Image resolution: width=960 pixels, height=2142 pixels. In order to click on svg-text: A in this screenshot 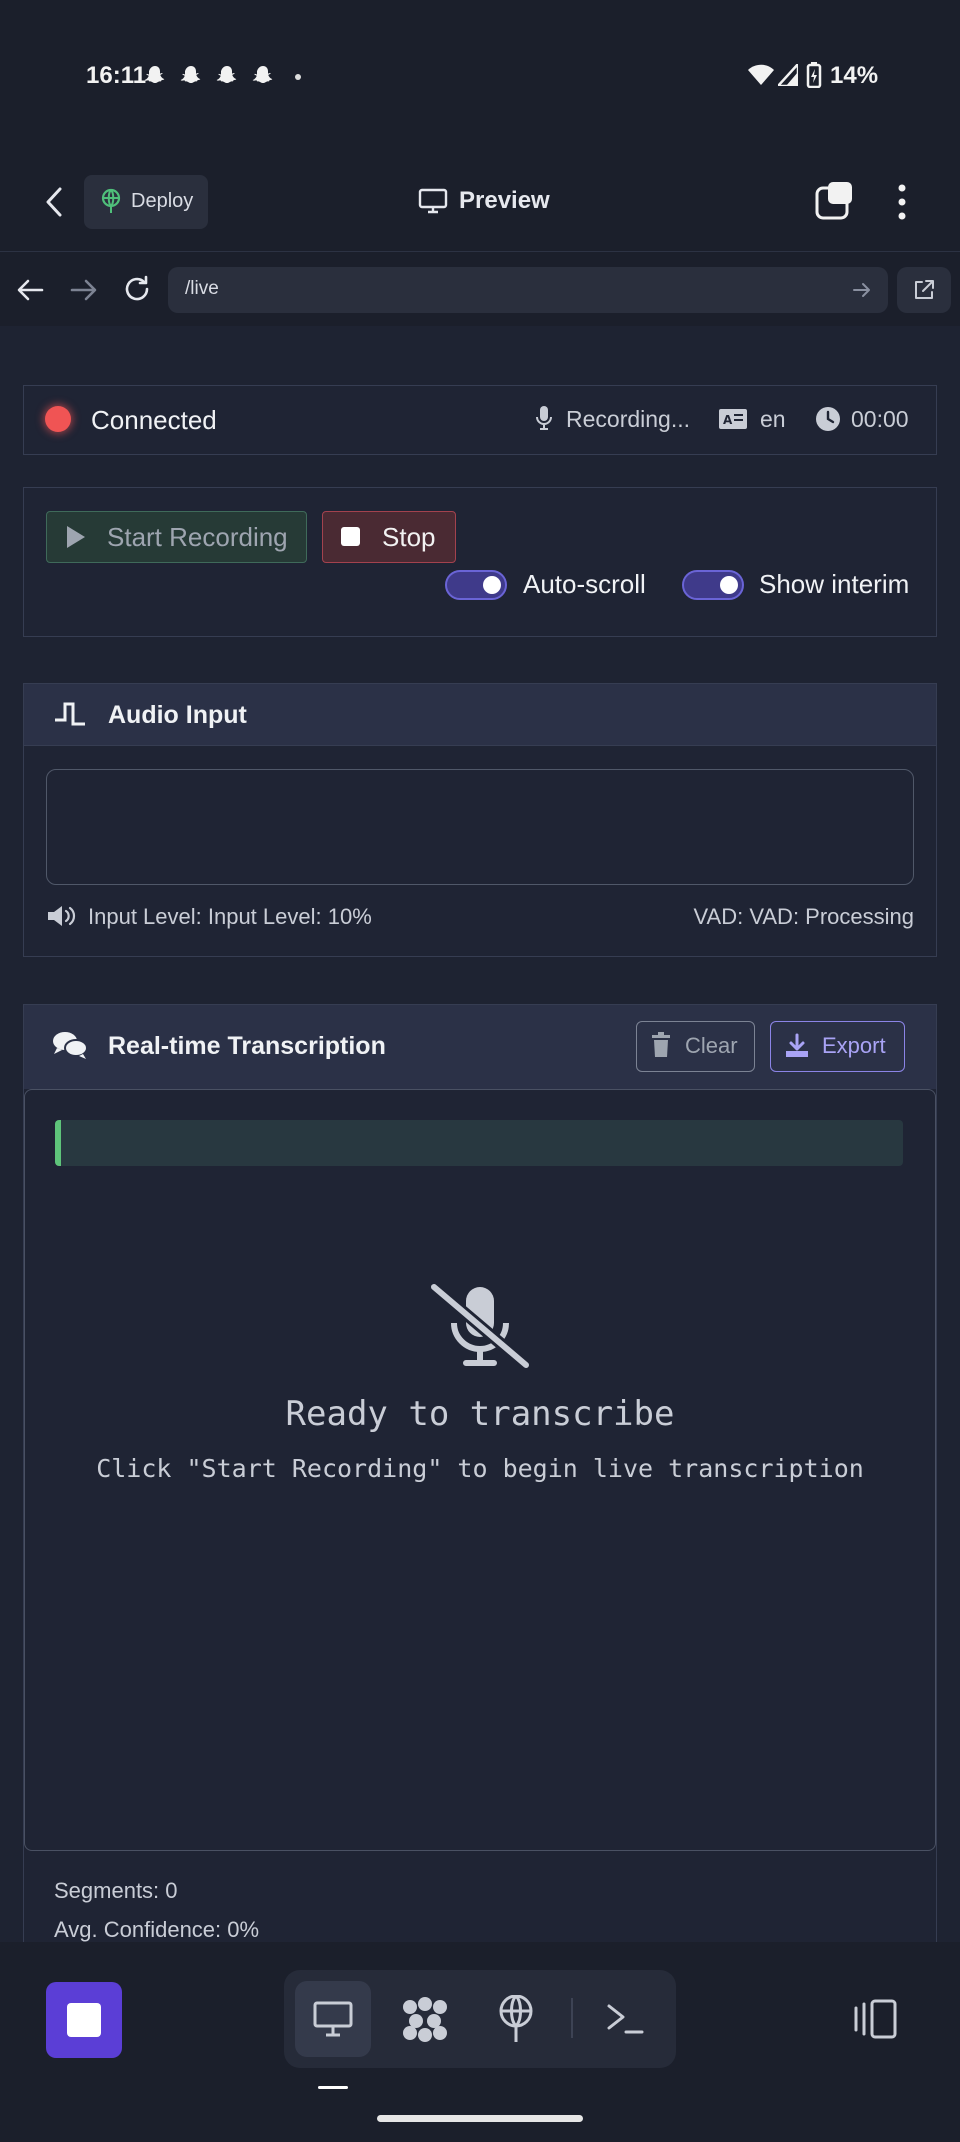, I will do `click(728, 420)`.